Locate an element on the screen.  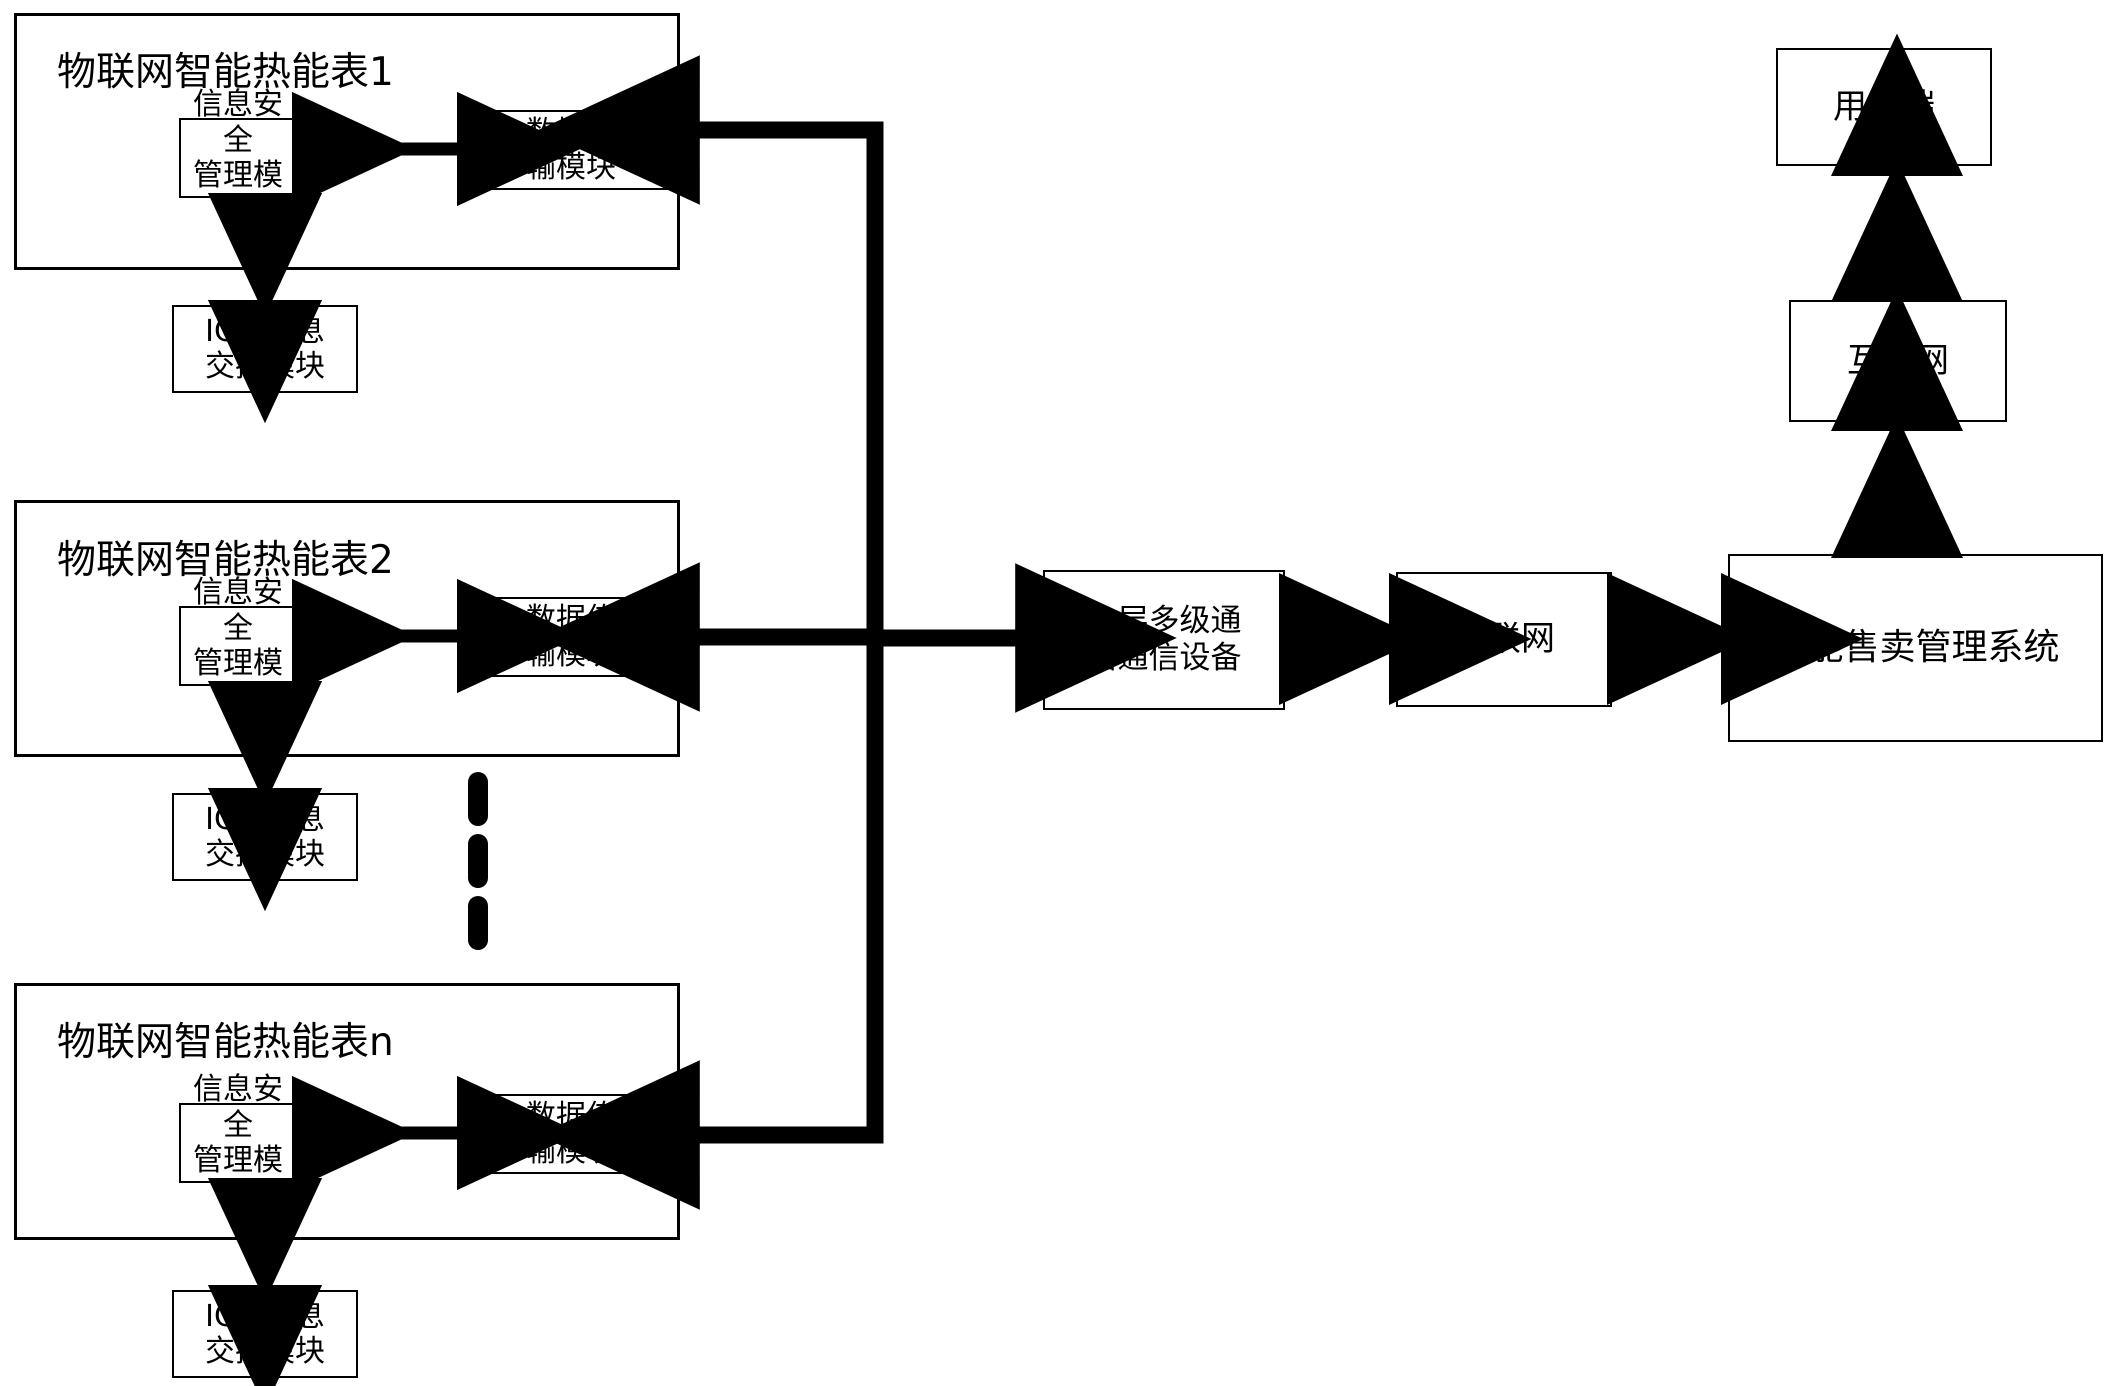
meter-2-security-module: 信息安全 管理模块 is located at coordinates (238, 645).